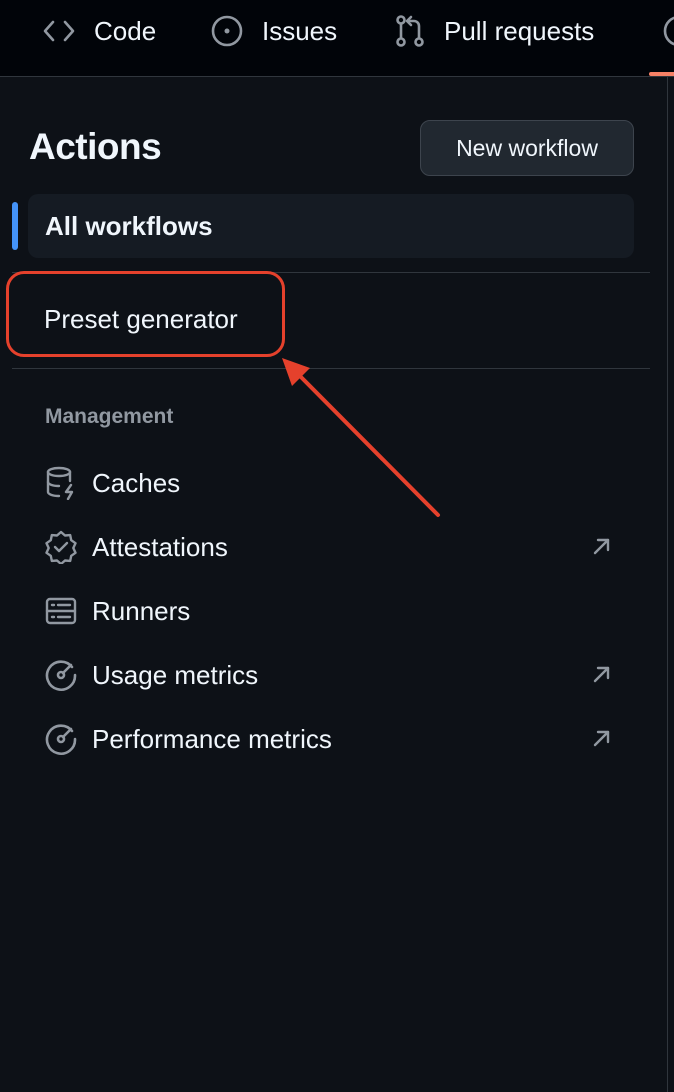  Describe the element at coordinates (410, 31) in the screenshot. I see `git-pull-request-icon` at that location.